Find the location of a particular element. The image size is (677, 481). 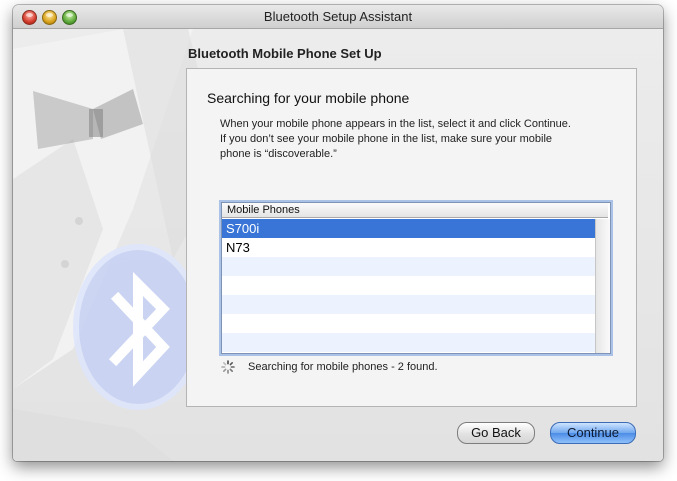

title-bar: Bluetooth Setup Assistant is located at coordinates (338, 17).